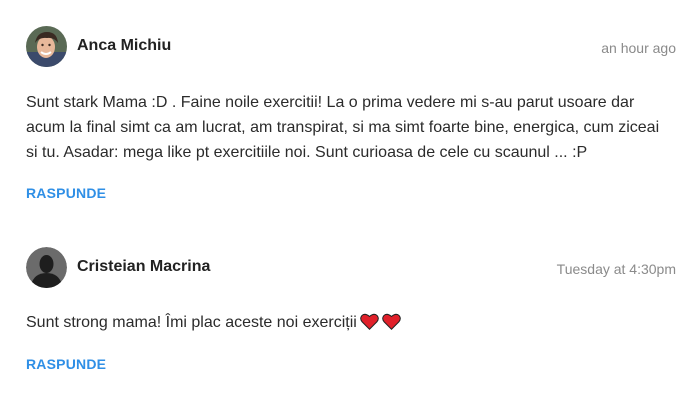 Image resolution: width=688 pixels, height=402 pixels. Describe the element at coordinates (351, 268) in the screenshot. I see `comment-header: Cristeian Macrina Tuesday at 4:30pm` at that location.